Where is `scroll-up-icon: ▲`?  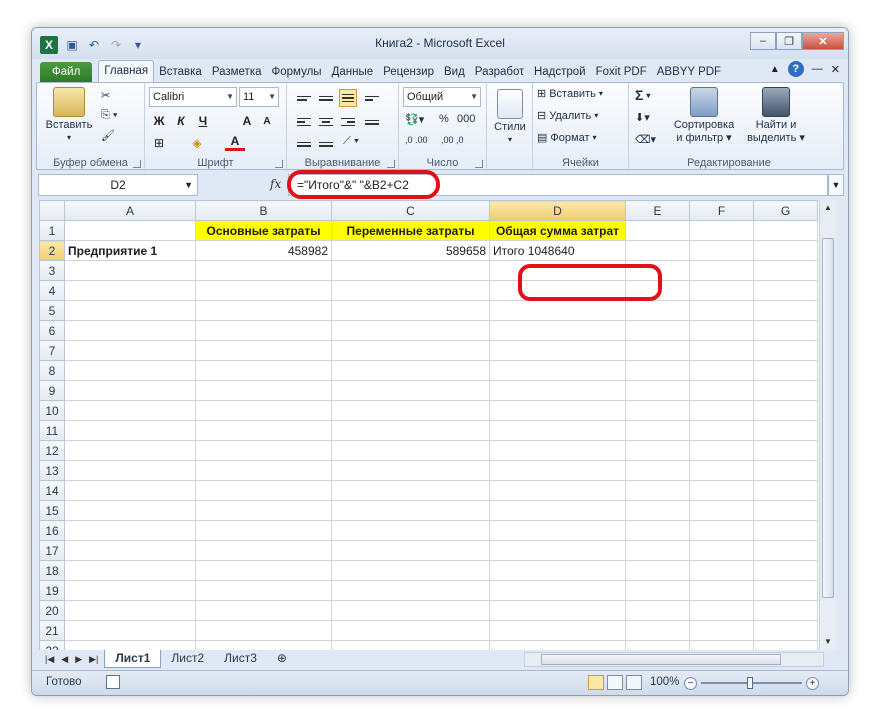
scroll-up-icon: ▲ is located at coordinates (828, 208).